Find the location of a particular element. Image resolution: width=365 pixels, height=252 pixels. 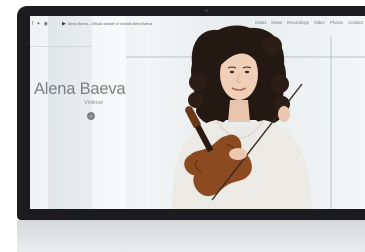

twitter-icon: ✦ is located at coordinates (38, 24).